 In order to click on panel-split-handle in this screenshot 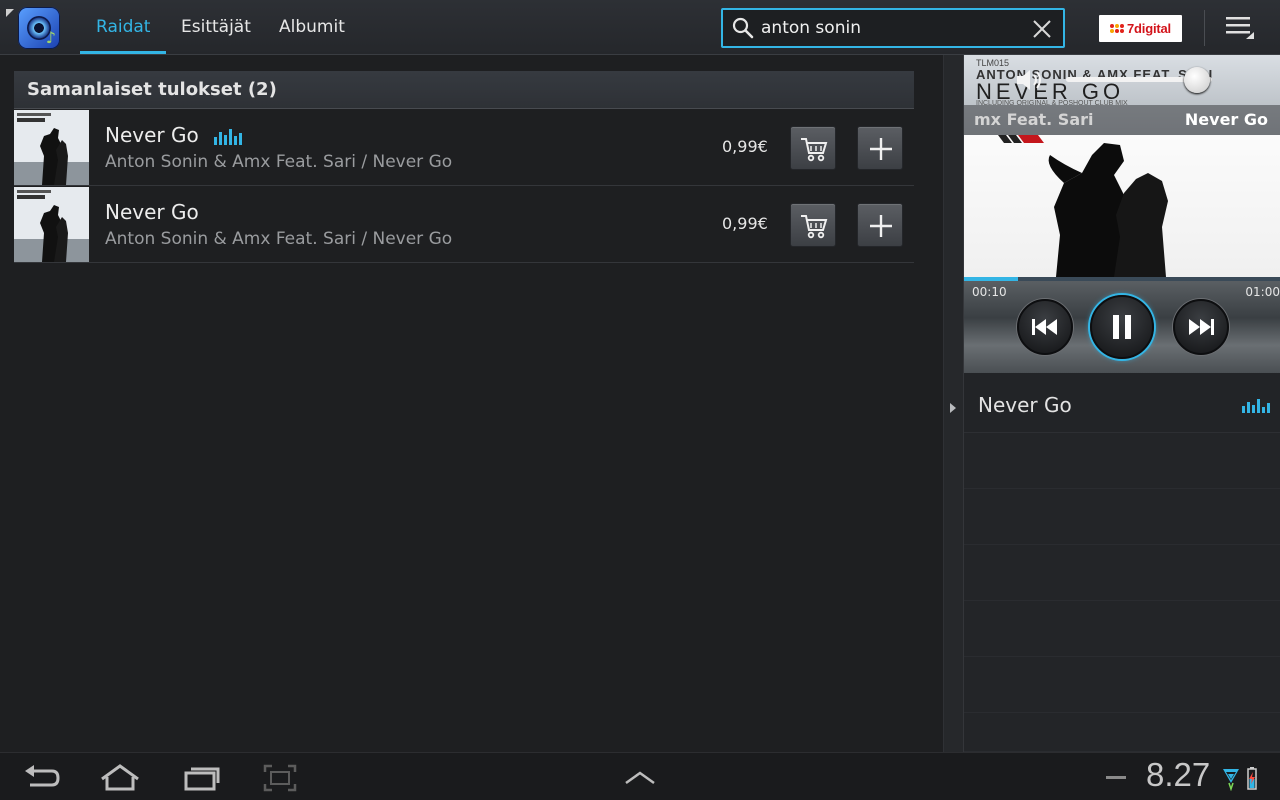, I will do `click(953, 403)`.